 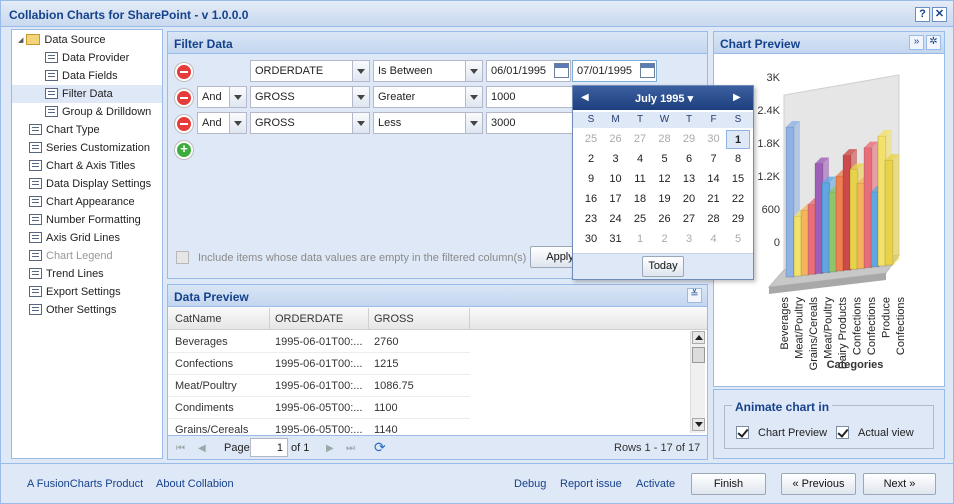 What do you see at coordinates (664, 98) in the screenshot?
I see `month-year-button: July 1995 ▾` at bounding box center [664, 98].